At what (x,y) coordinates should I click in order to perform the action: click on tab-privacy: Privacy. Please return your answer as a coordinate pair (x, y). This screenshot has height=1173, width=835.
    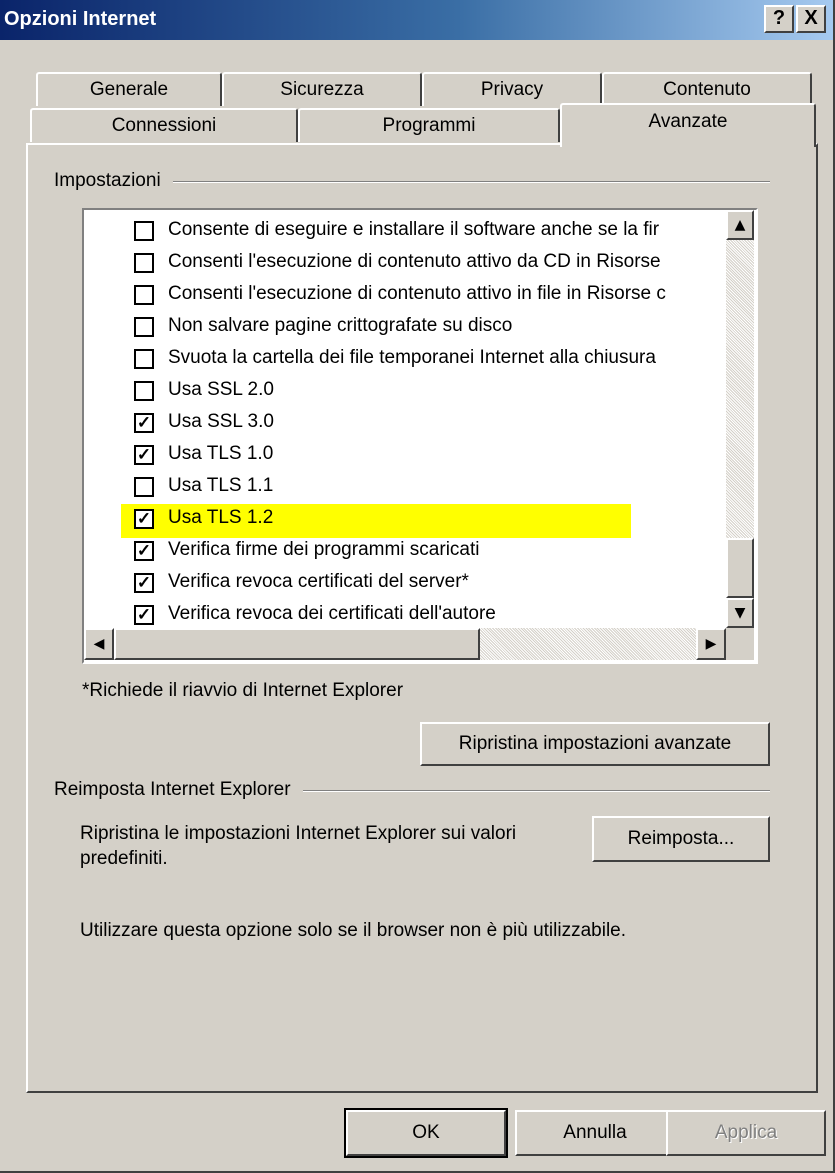
    Looking at the image, I should click on (512, 89).